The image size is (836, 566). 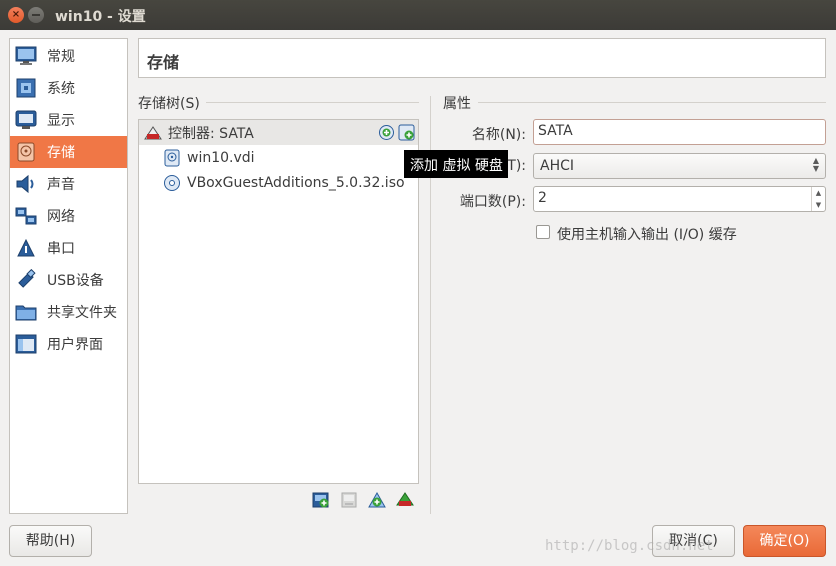 I want to click on remove-controller-icon, so click(x=349, y=500).